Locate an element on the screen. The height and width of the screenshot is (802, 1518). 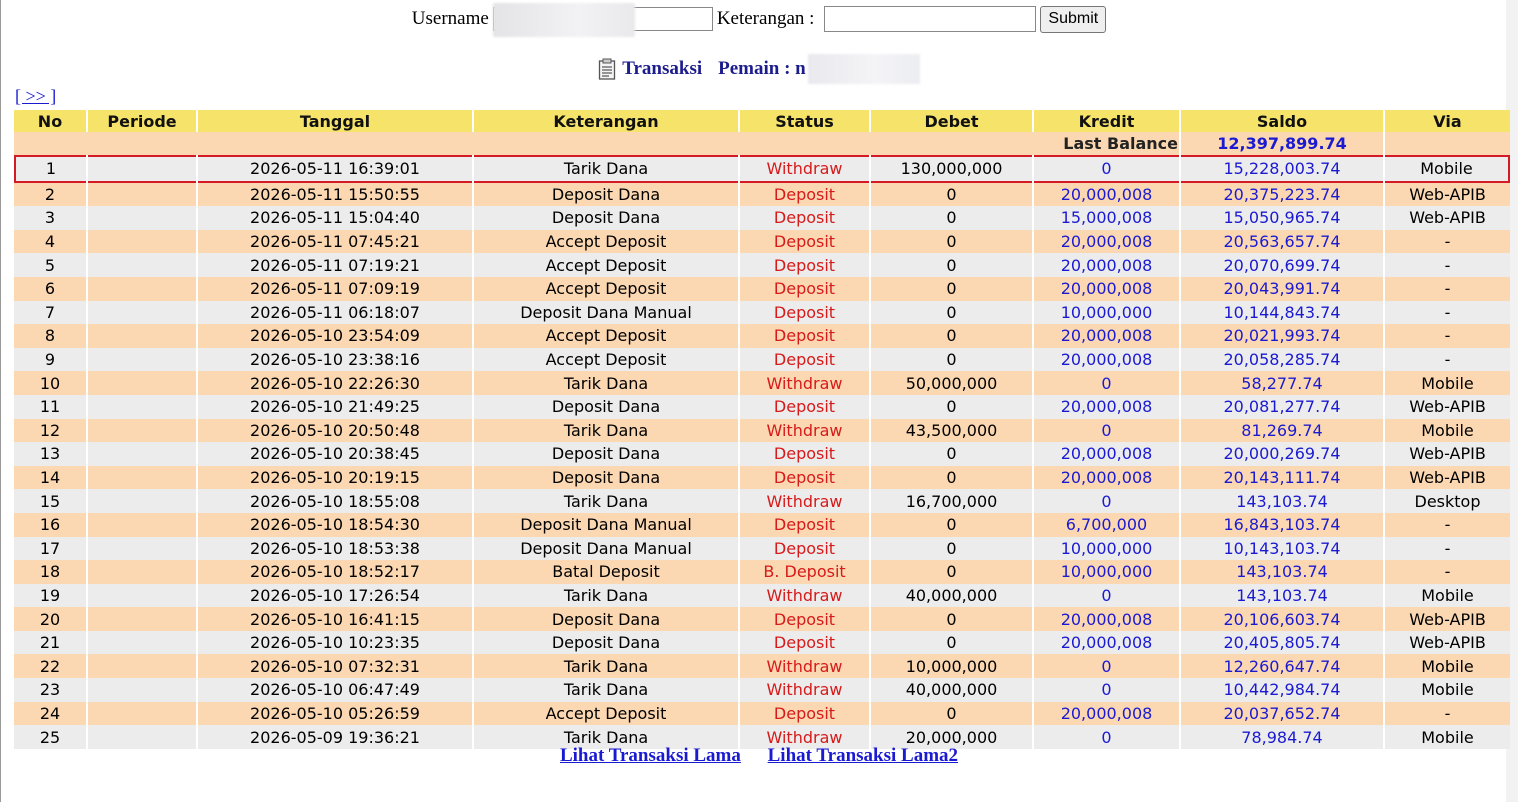
cell-keterangan: Deposit Dana Manual is located at coordinates (606, 312).